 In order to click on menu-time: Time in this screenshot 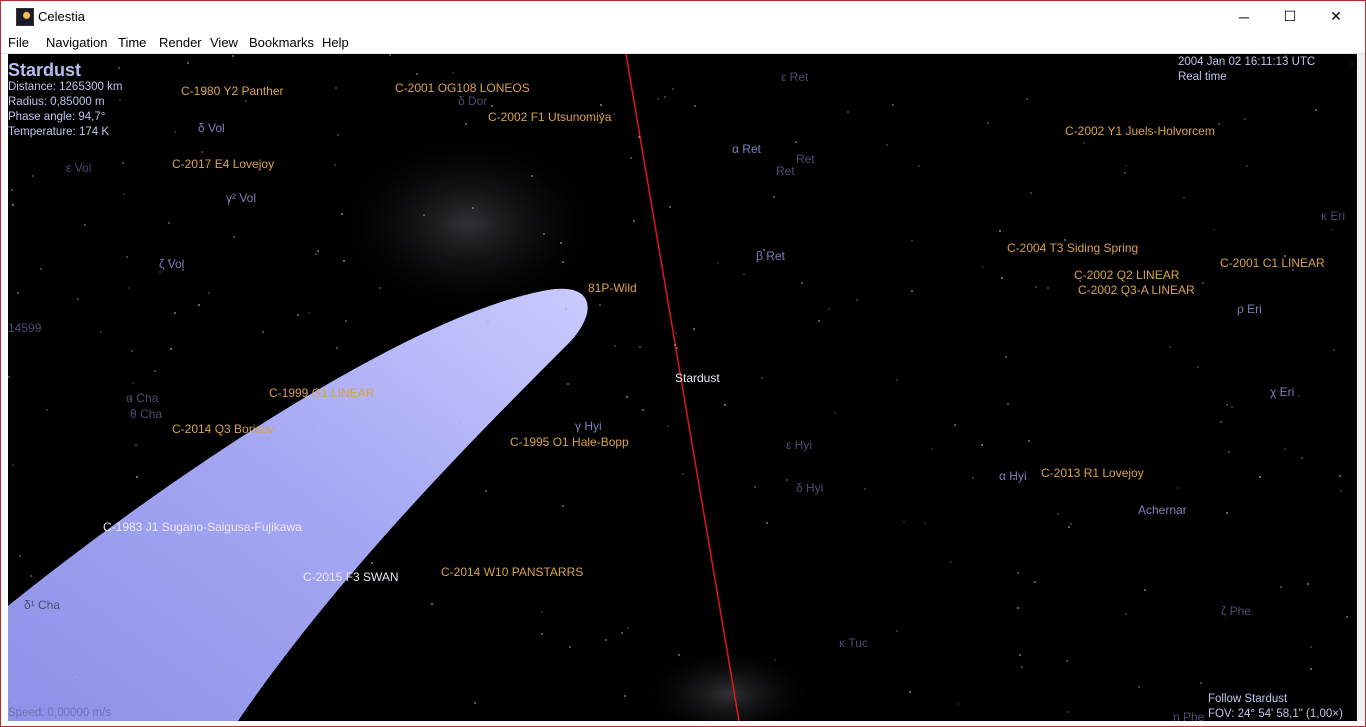, I will do `click(132, 42)`.